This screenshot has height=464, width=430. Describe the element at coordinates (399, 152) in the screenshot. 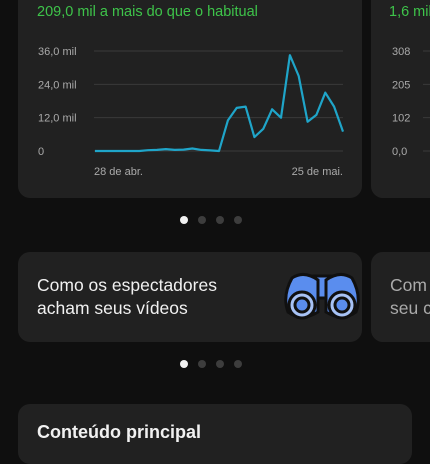

I see `peek-y-tick-label: 0,0` at that location.